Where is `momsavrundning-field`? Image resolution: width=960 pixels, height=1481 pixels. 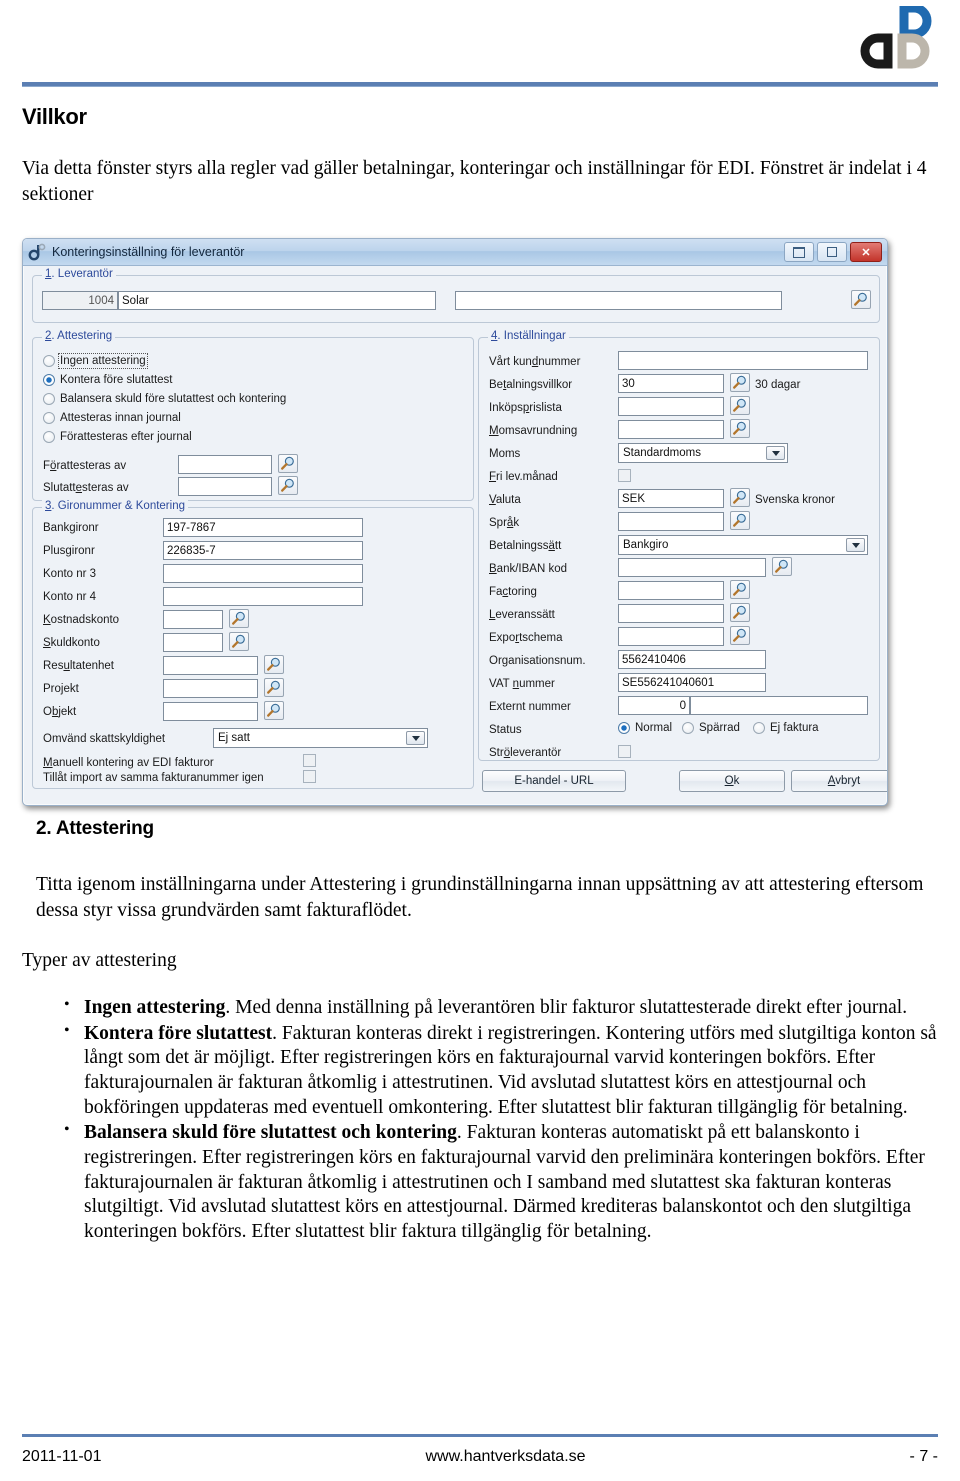 momsavrundning-field is located at coordinates (671, 429).